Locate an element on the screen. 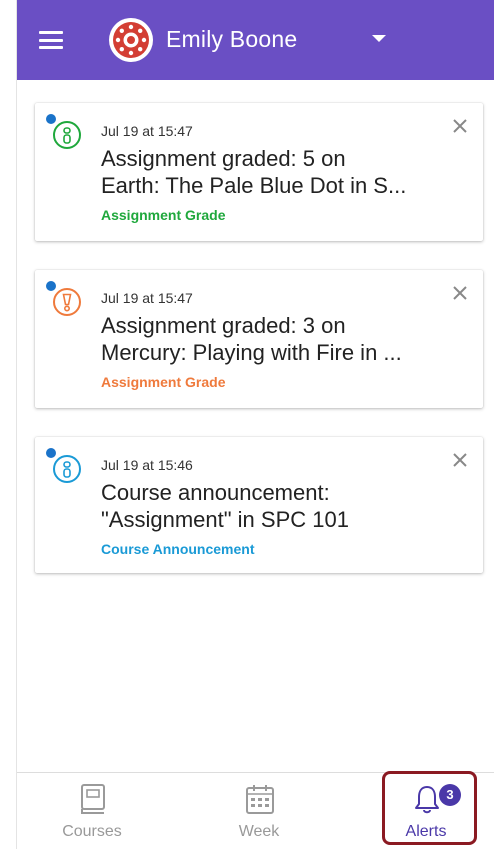 Image resolution: width=494 pixels, height=850 pixels. nav-week: Week is located at coordinates (259, 811).